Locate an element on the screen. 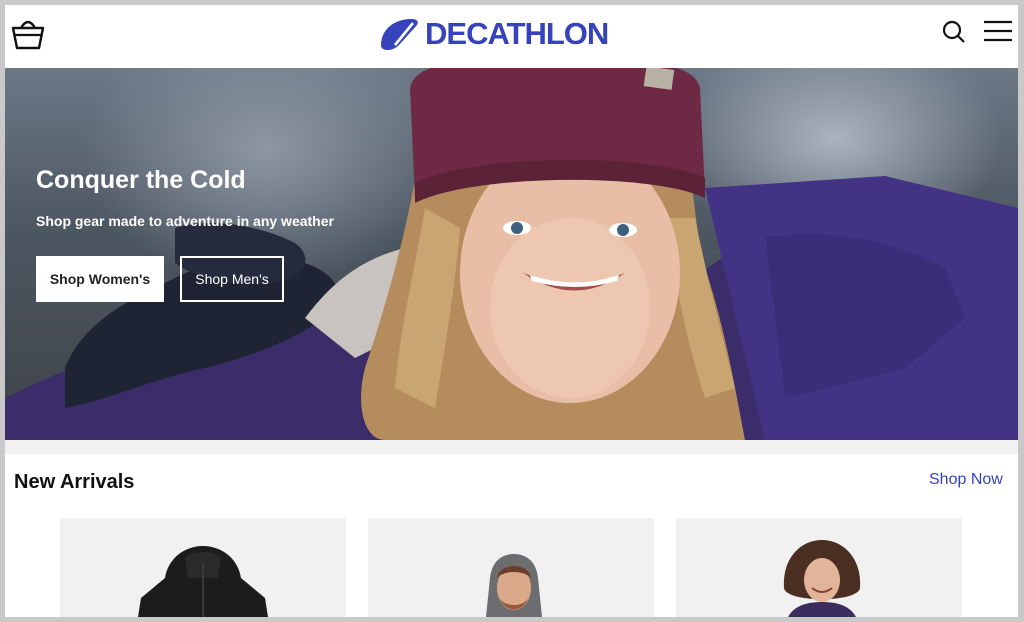 The height and width of the screenshot is (622, 1024). brand-name: DECATHLON is located at coordinates (517, 33).